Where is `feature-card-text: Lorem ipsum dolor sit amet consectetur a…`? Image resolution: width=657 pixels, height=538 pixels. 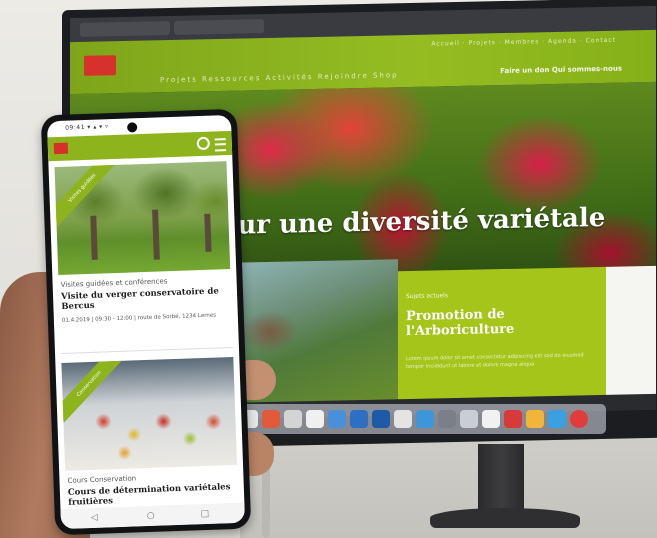 feature-card-text: Lorem ipsum dolor sit amet consectetur a… is located at coordinates (495, 361).